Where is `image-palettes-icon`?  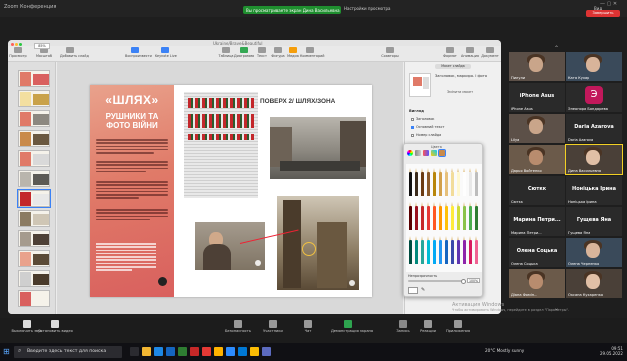 image-palettes-icon is located at coordinates (434, 153).